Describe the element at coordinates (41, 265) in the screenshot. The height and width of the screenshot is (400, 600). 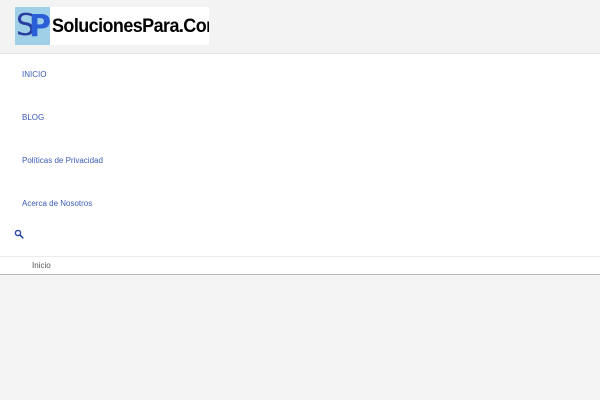
I see `breadcrumb-item-inicio: Inicio` at that location.